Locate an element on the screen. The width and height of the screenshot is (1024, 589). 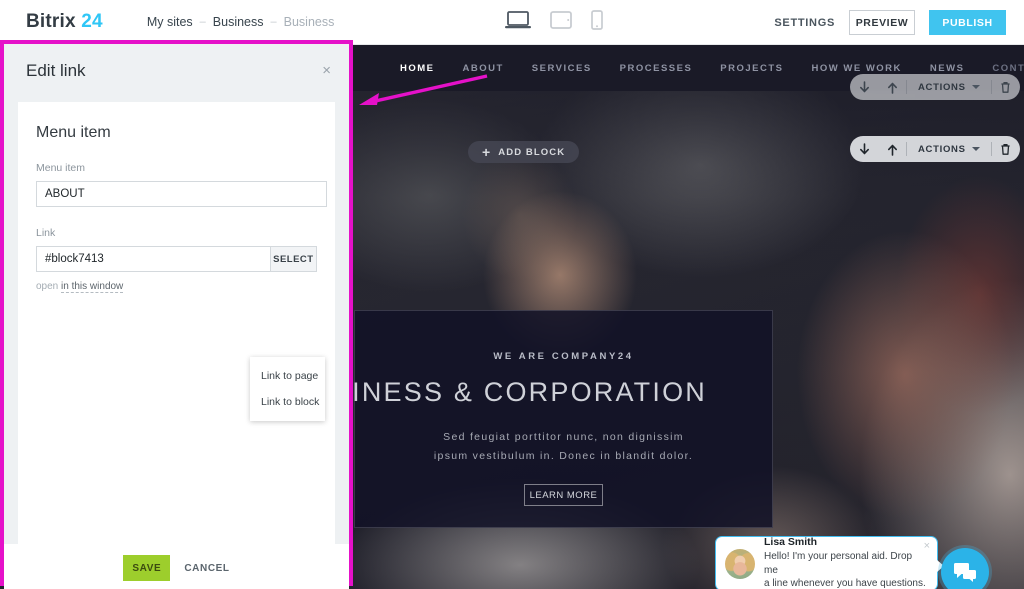
bitrix24-logo: Bitrix 24 is located at coordinates (64, 22).